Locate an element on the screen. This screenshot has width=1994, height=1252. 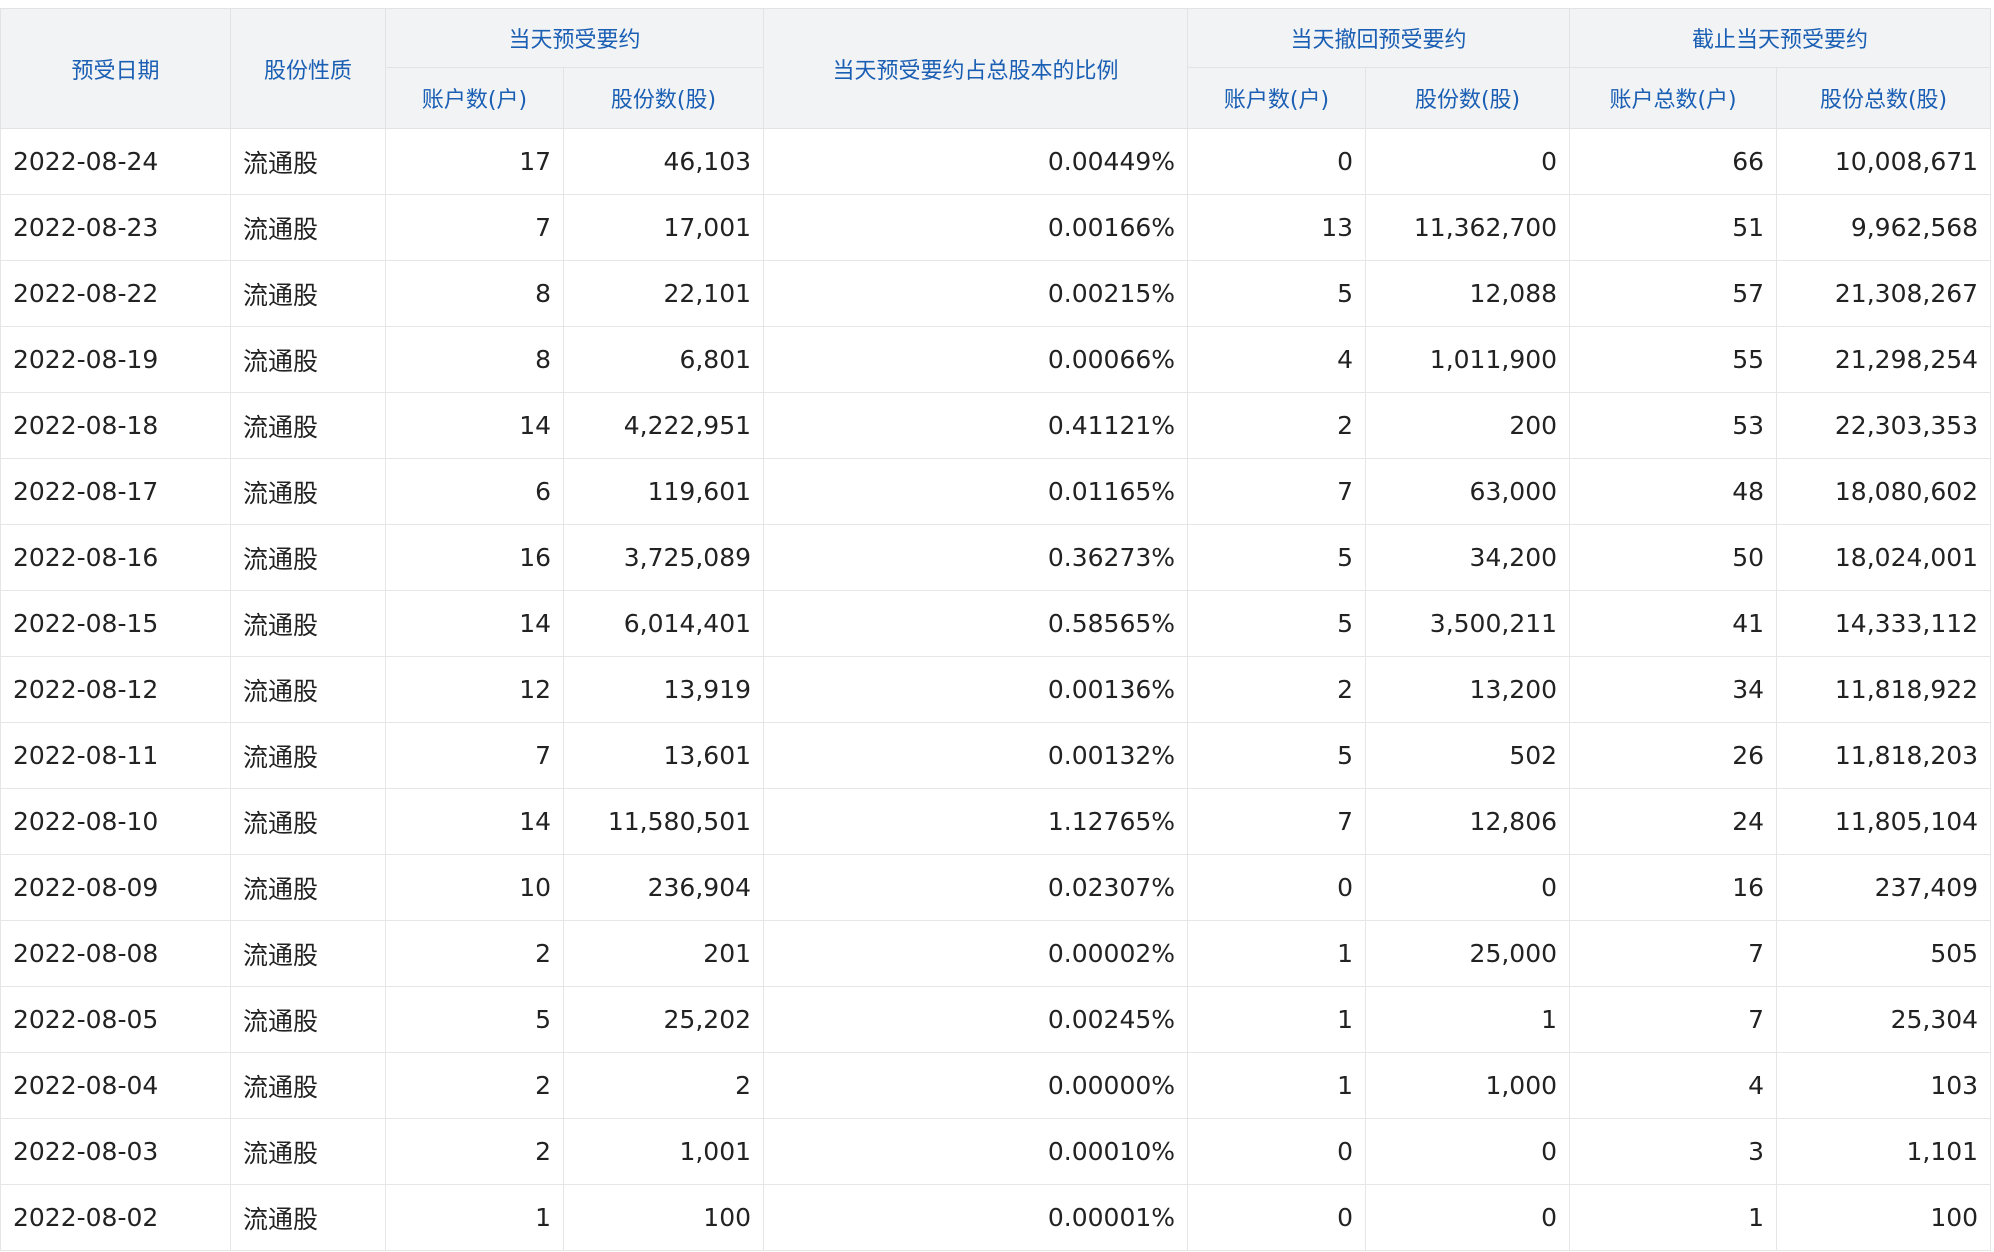
cell-date: 2022-08-15 is located at coordinates (115, 623).